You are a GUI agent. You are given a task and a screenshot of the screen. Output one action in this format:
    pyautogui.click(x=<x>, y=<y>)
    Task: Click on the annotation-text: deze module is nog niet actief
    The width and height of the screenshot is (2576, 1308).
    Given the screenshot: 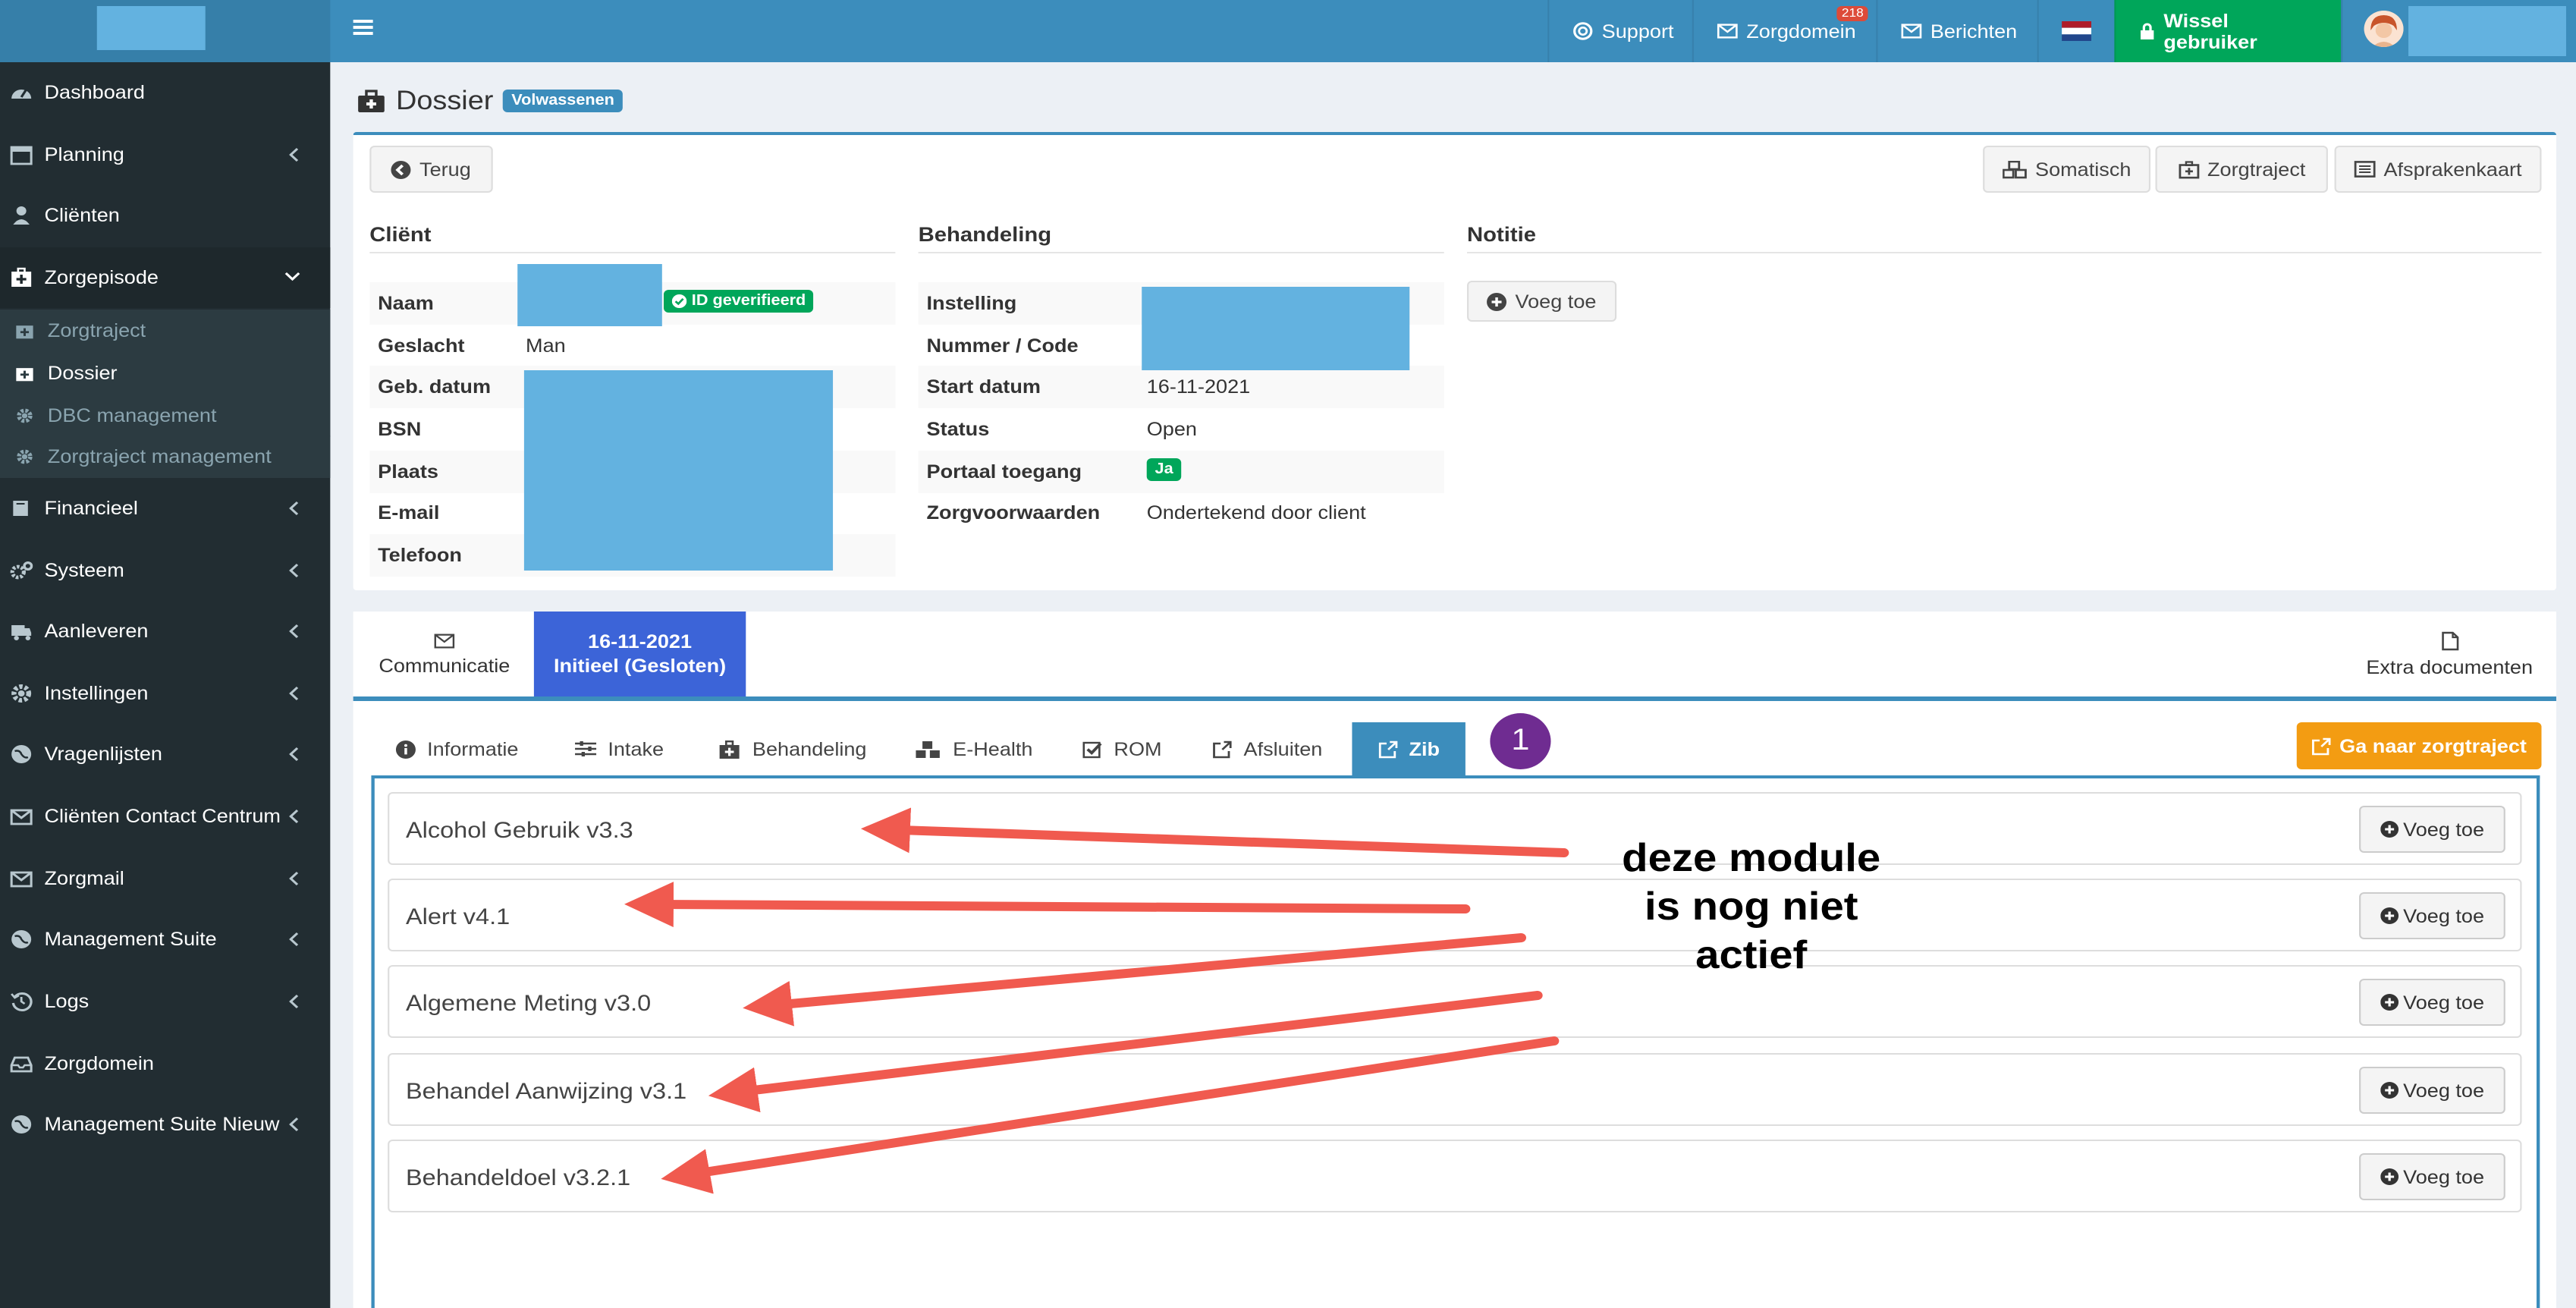 What is the action you would take?
    pyautogui.click(x=1751, y=906)
    